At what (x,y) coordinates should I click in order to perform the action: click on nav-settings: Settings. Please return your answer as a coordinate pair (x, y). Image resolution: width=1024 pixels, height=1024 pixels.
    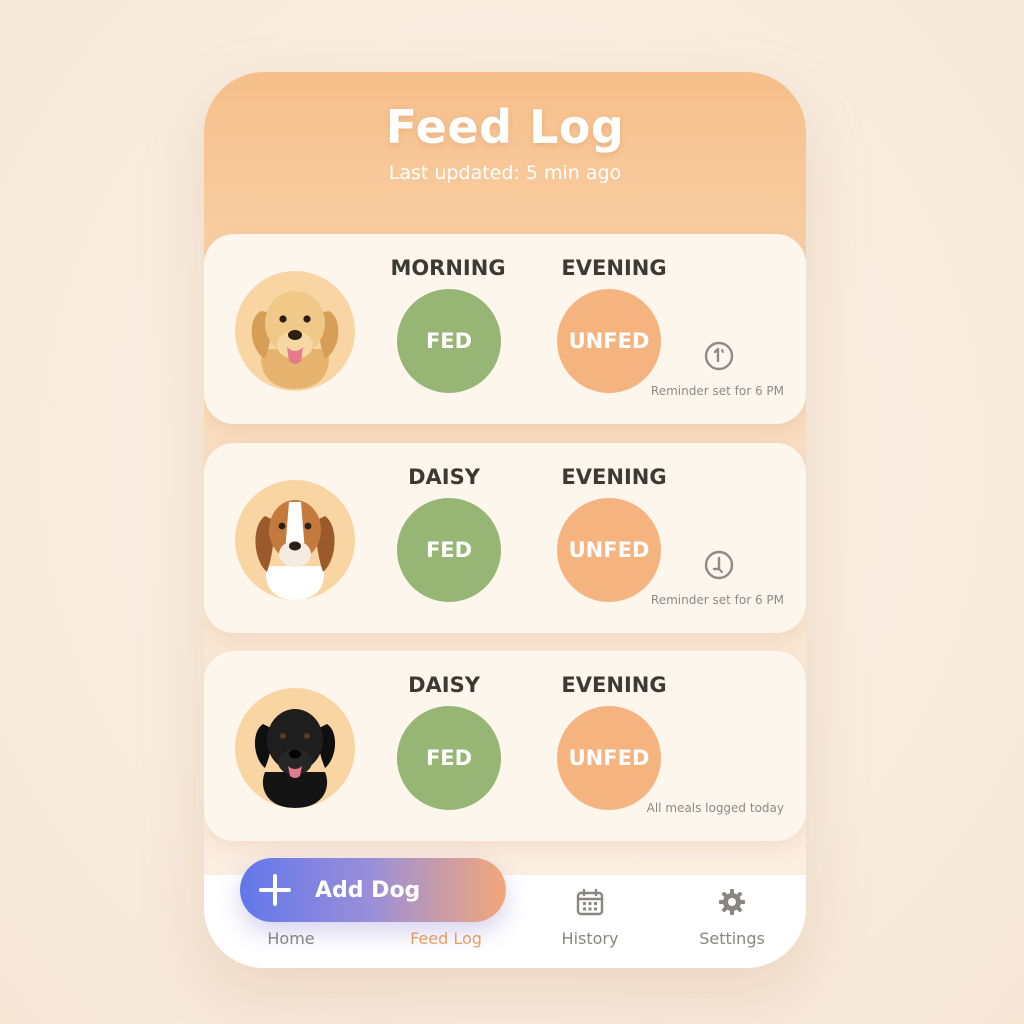
    Looking at the image, I should click on (732, 917).